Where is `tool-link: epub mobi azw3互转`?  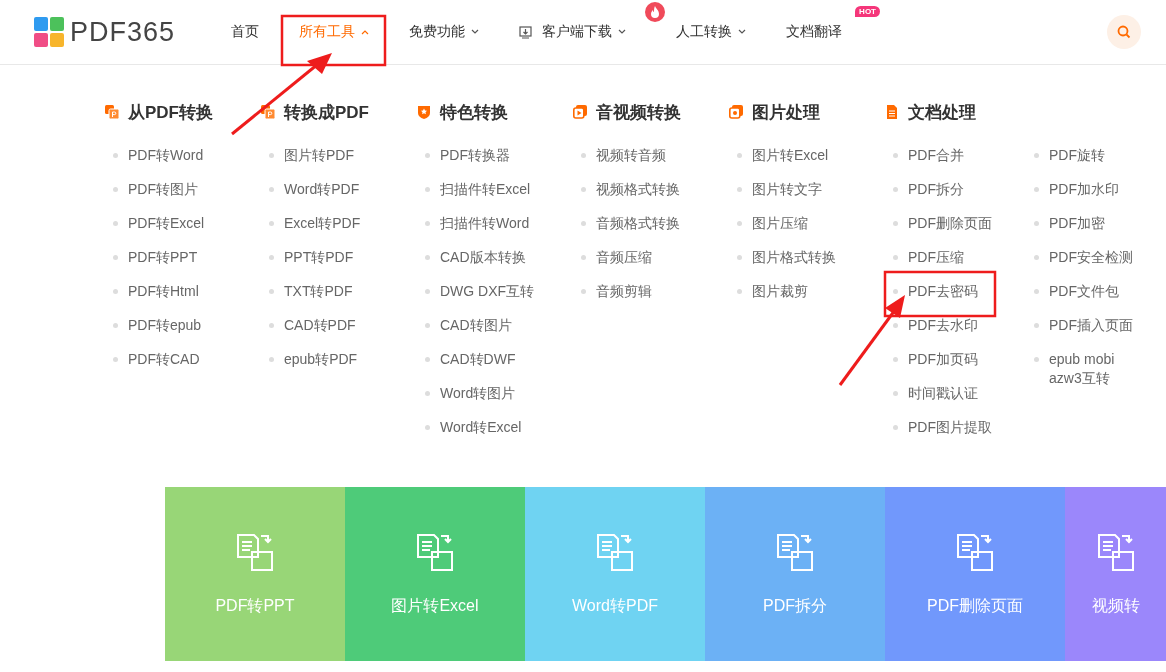
tool-link: epub mobi azw3互转 is located at coordinates (1097, 369).